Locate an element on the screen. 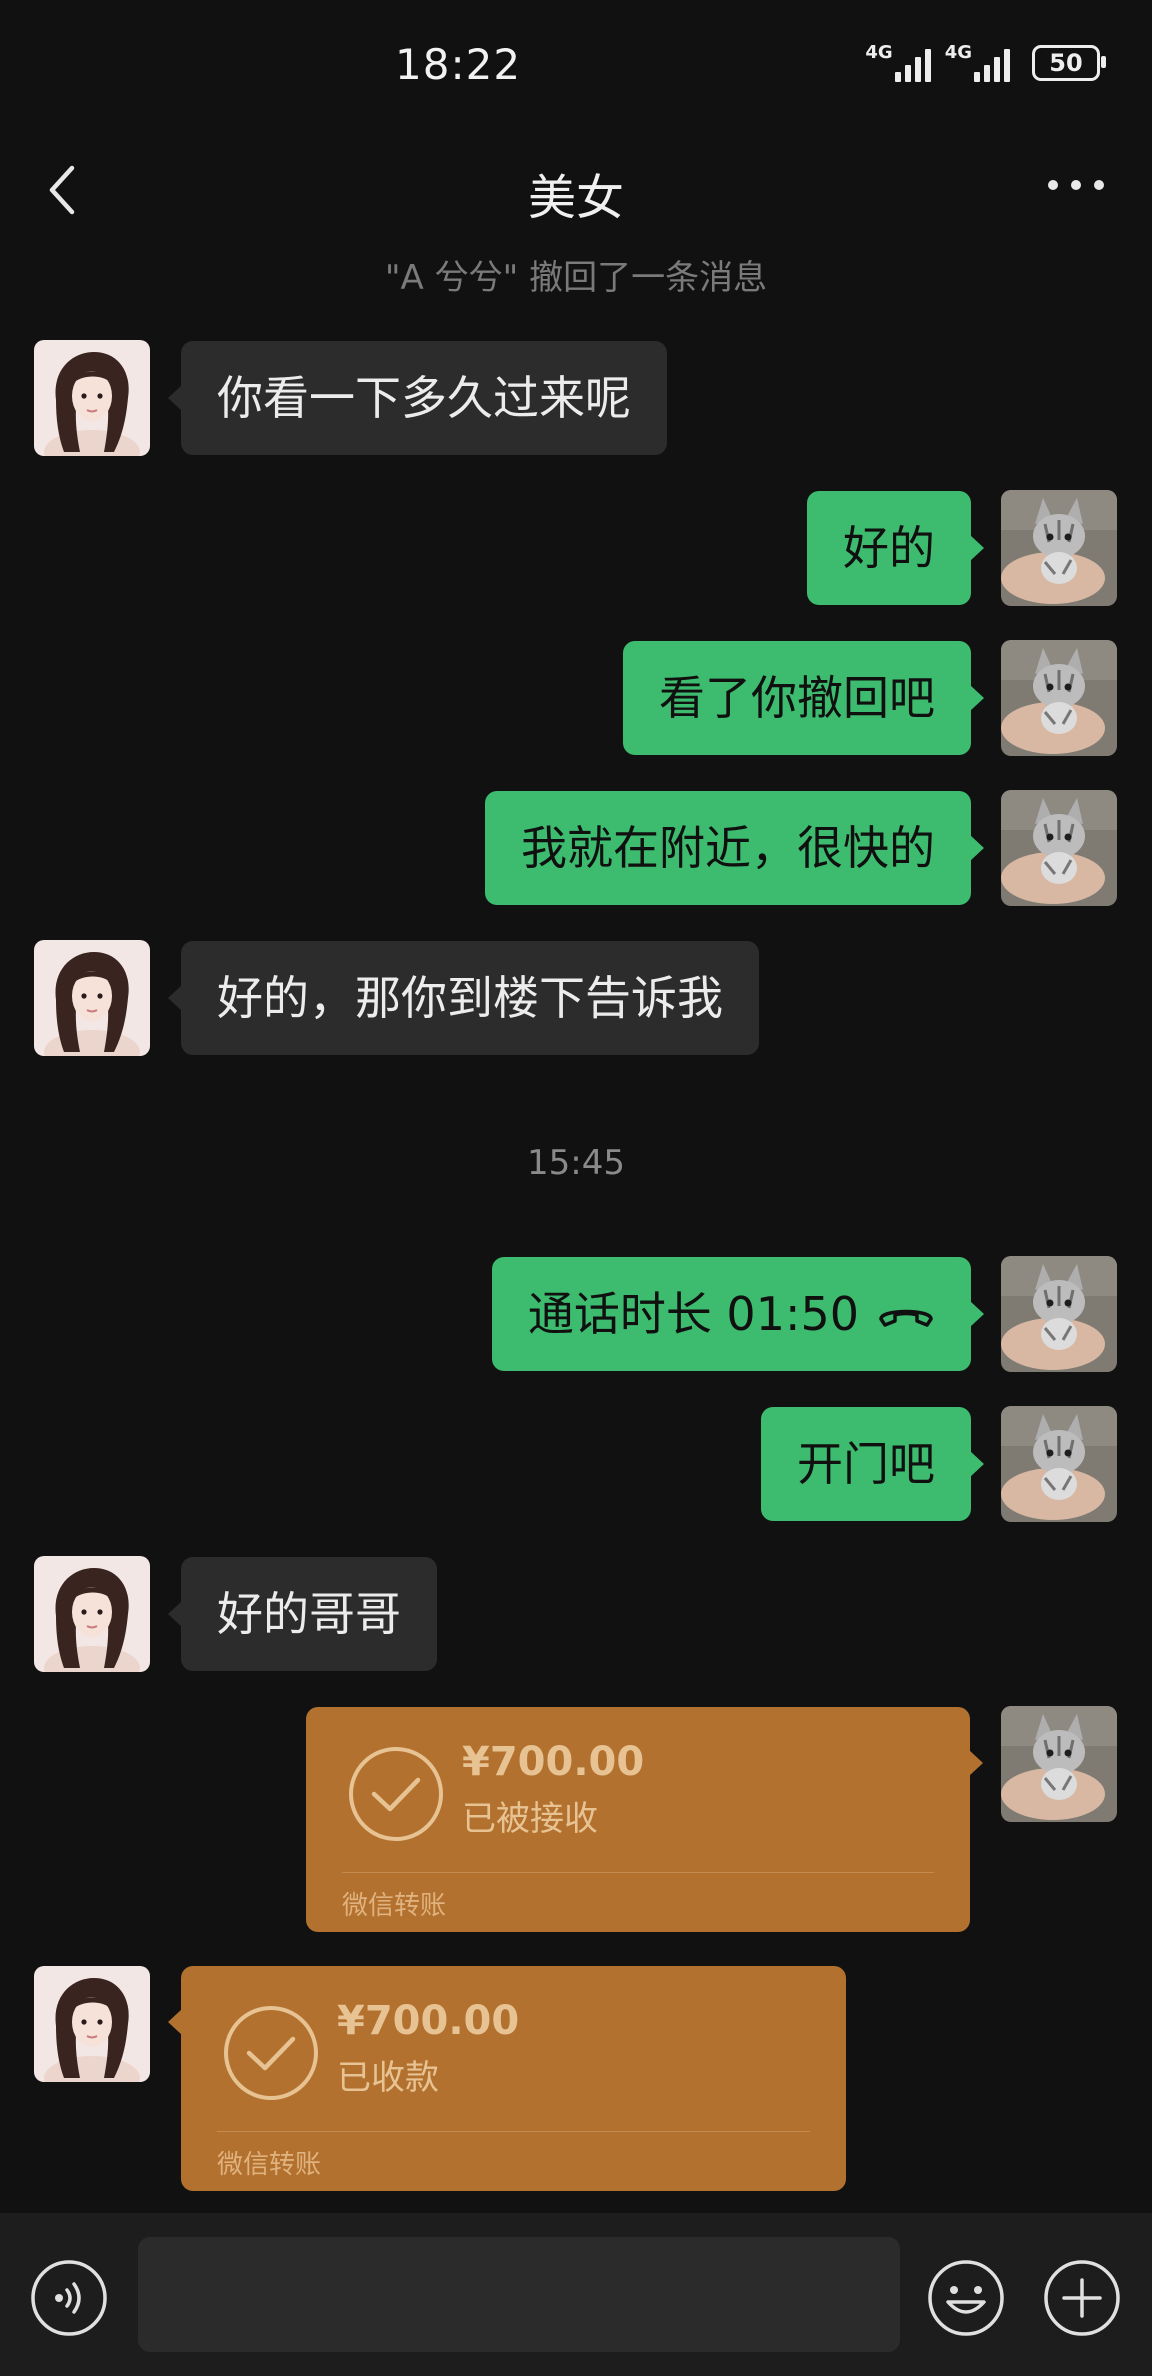 This screenshot has height=2376, width=1152. message-bubble-sent: 我就在附近，很快的 is located at coordinates (734, 848).